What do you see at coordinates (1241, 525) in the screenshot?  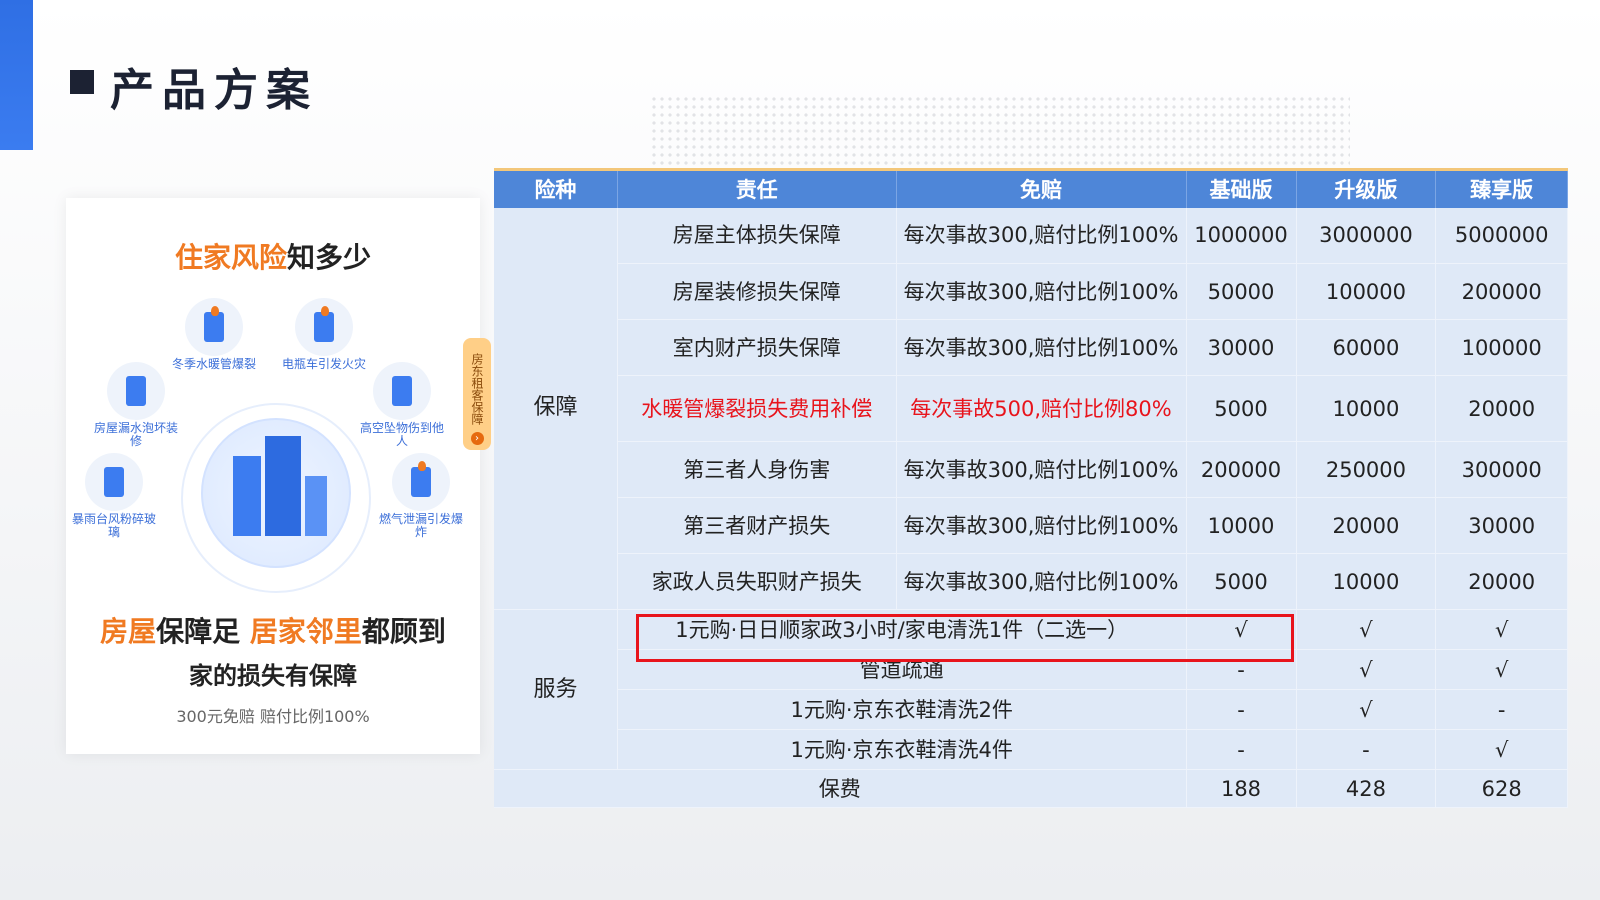 I see `basic-value: 10000` at bounding box center [1241, 525].